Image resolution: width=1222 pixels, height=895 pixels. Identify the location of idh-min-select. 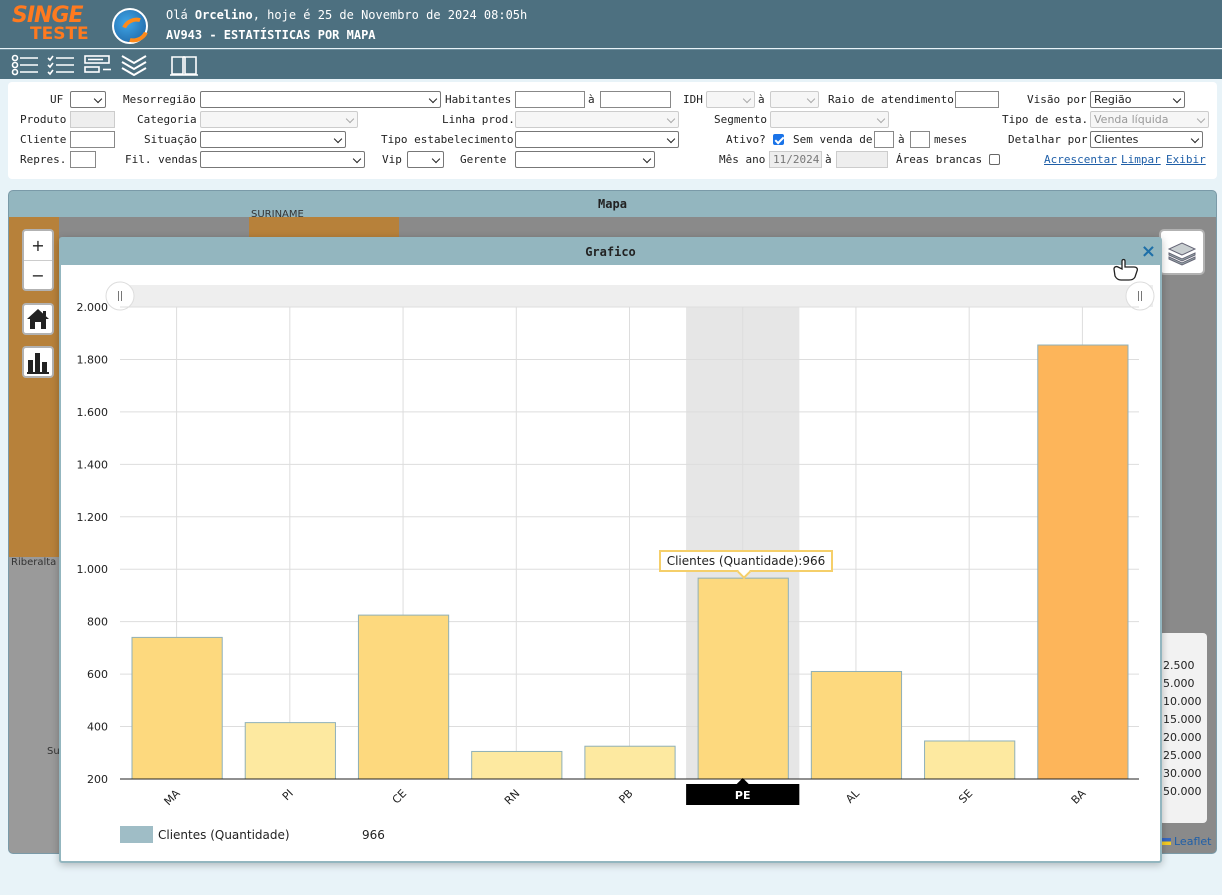
(730, 99).